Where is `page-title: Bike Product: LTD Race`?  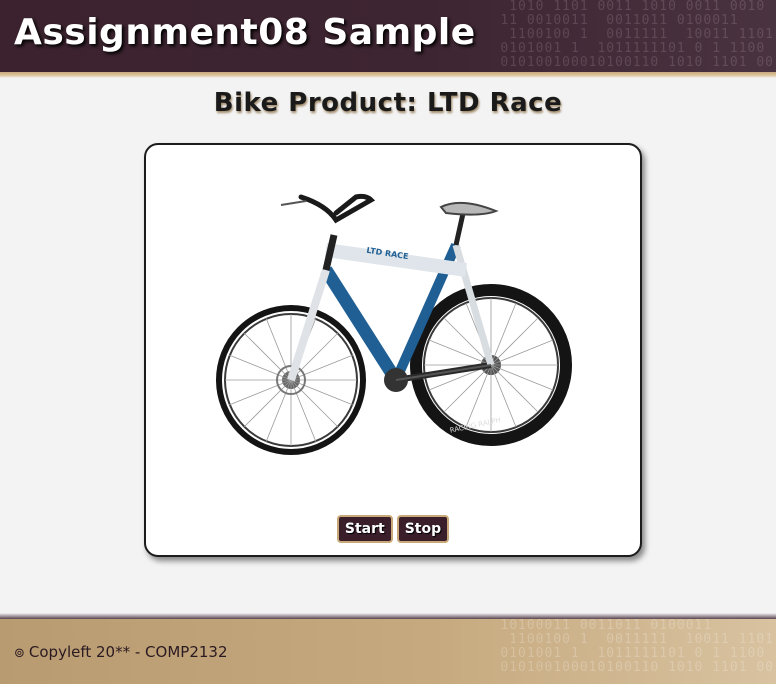 page-title: Bike Product: LTD Race is located at coordinates (388, 103).